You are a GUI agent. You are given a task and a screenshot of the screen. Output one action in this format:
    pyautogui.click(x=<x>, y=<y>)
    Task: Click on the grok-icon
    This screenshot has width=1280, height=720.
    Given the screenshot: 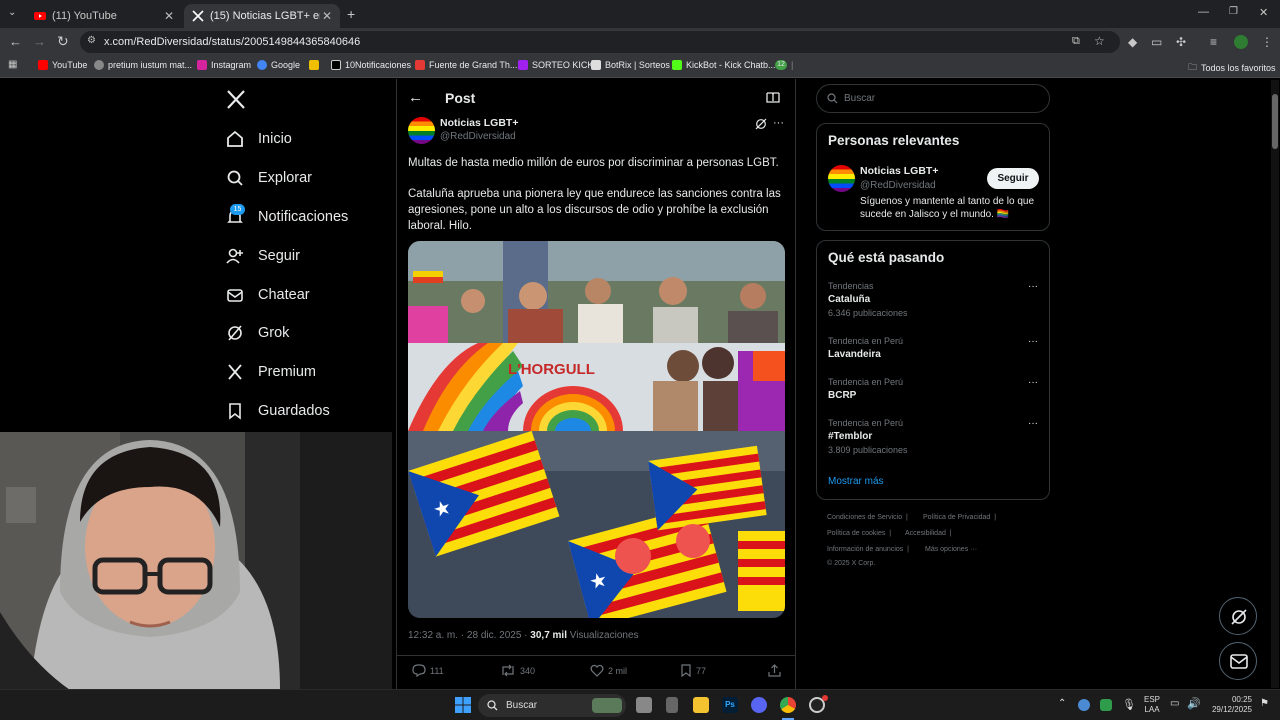 What is the action you would take?
    pyautogui.click(x=761, y=124)
    